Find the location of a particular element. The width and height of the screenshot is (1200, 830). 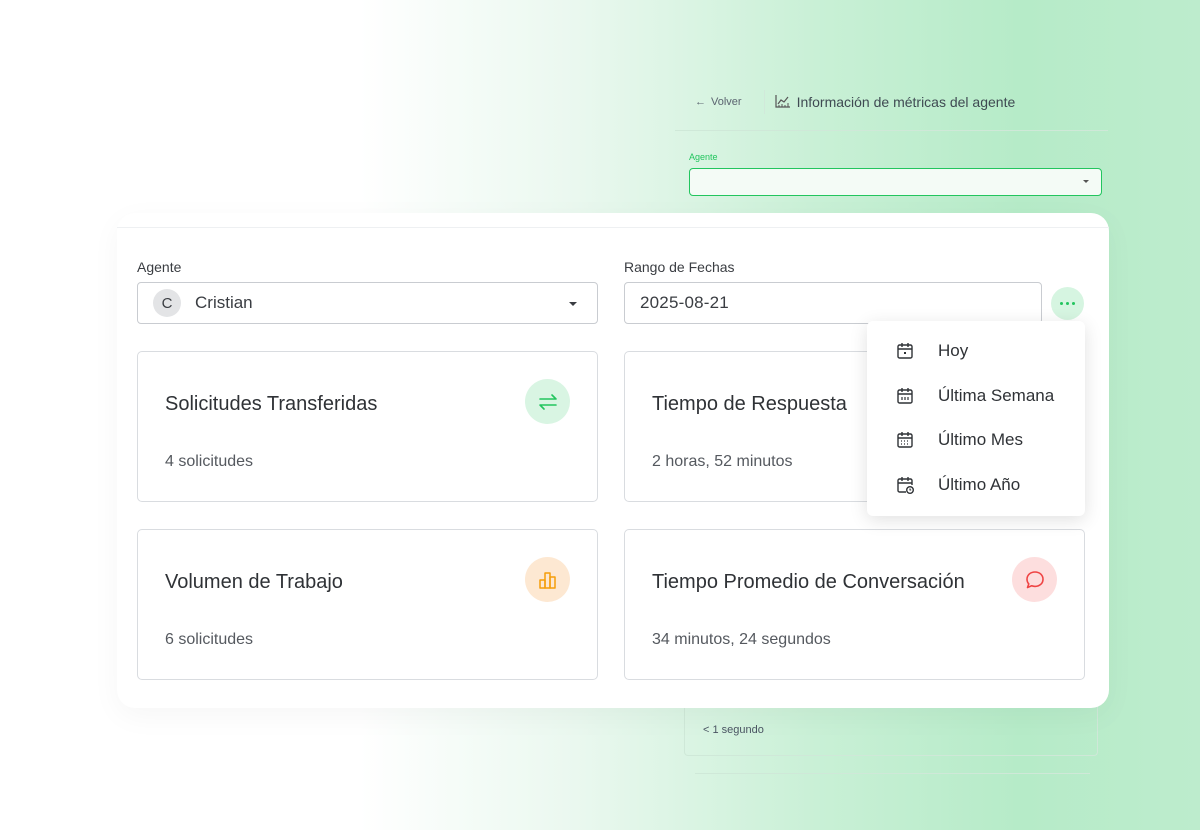

menu-item-last-week: Última Semana is located at coordinates (976, 396).